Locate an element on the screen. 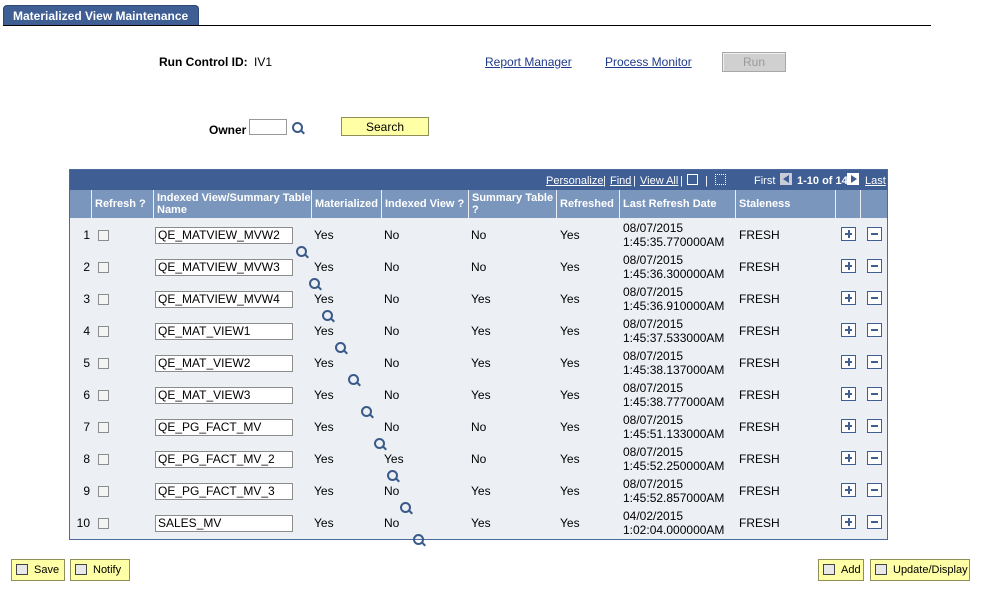 The height and width of the screenshot is (593, 981). find-link: Find is located at coordinates (620, 181).